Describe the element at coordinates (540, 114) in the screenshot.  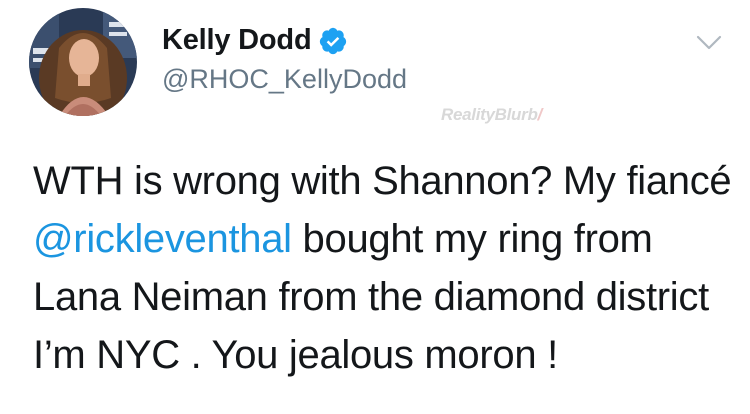
I see `watermark-mark: /` at that location.